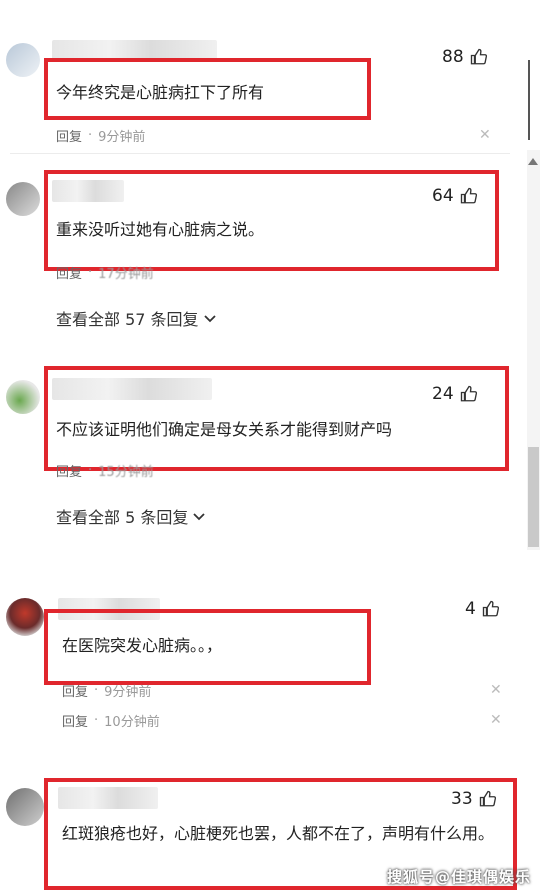 This screenshot has width=540, height=894. Describe the element at coordinates (160, 229) in the screenshot. I see `comment-text: 重来没听过她有心脏病之说。` at that location.